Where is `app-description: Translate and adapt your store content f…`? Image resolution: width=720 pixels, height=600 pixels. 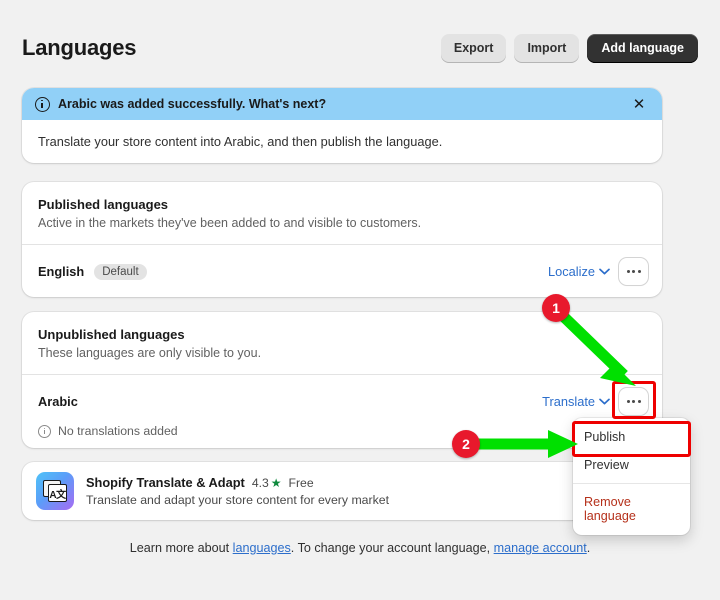 app-description: Translate and adapt your store content f… is located at coordinates (238, 500).